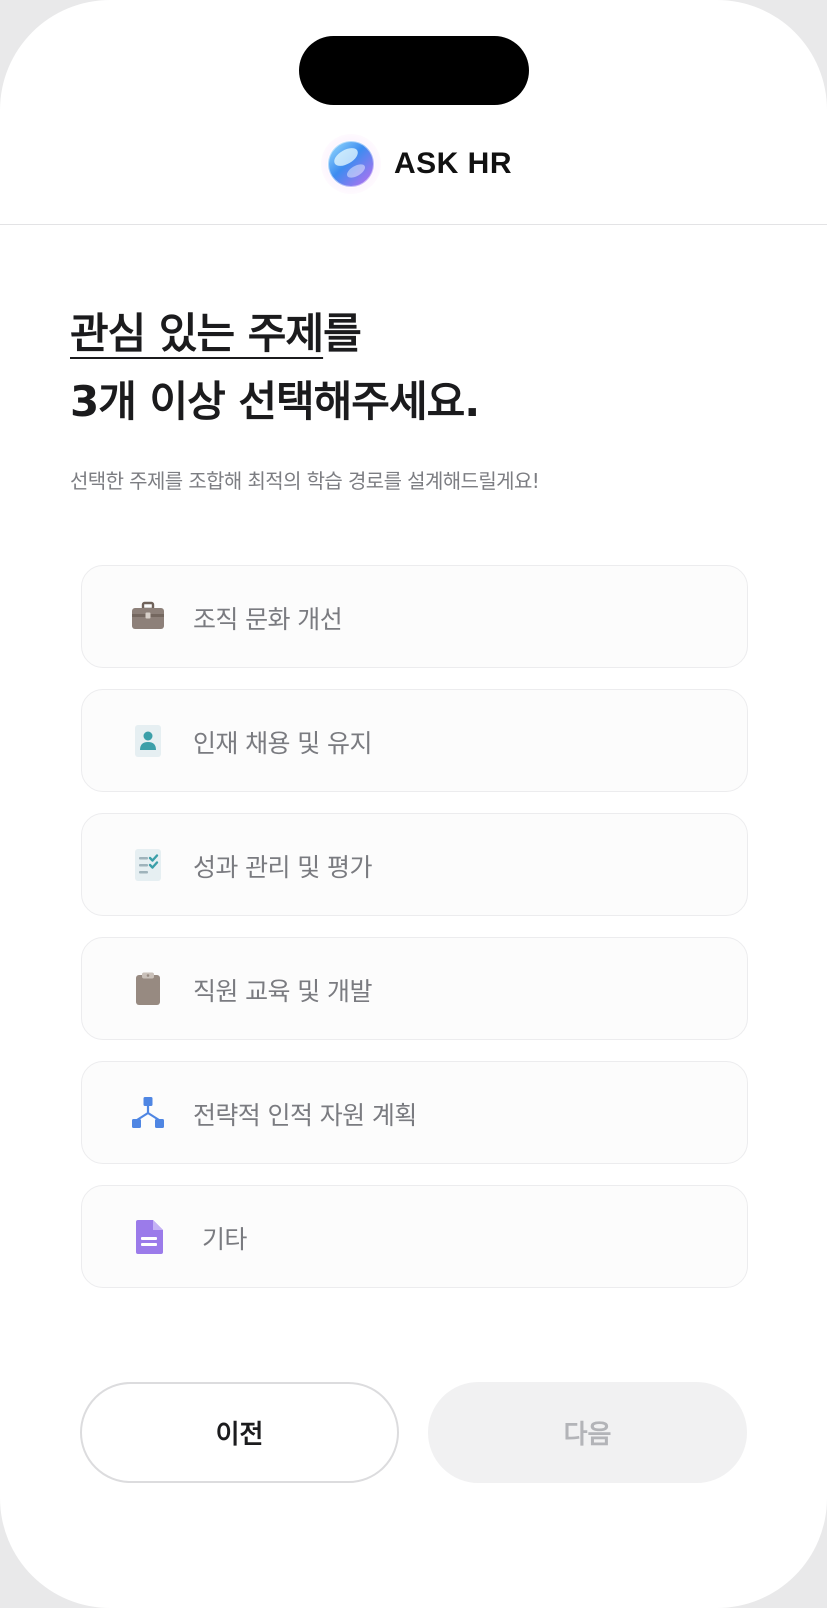 The width and height of the screenshot is (827, 1608). What do you see at coordinates (148, 615) in the screenshot?
I see `briefcase-icon` at bounding box center [148, 615].